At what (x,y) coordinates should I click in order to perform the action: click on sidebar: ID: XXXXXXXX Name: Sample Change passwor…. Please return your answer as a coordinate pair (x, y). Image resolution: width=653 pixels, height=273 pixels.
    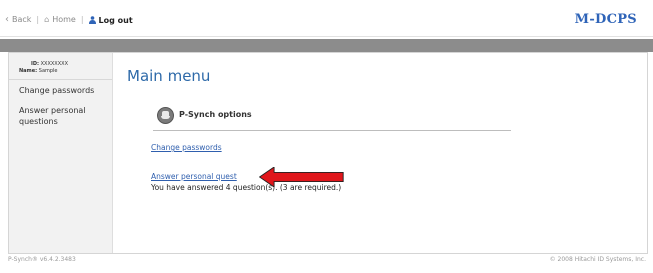
    Looking at the image, I should click on (61, 153).